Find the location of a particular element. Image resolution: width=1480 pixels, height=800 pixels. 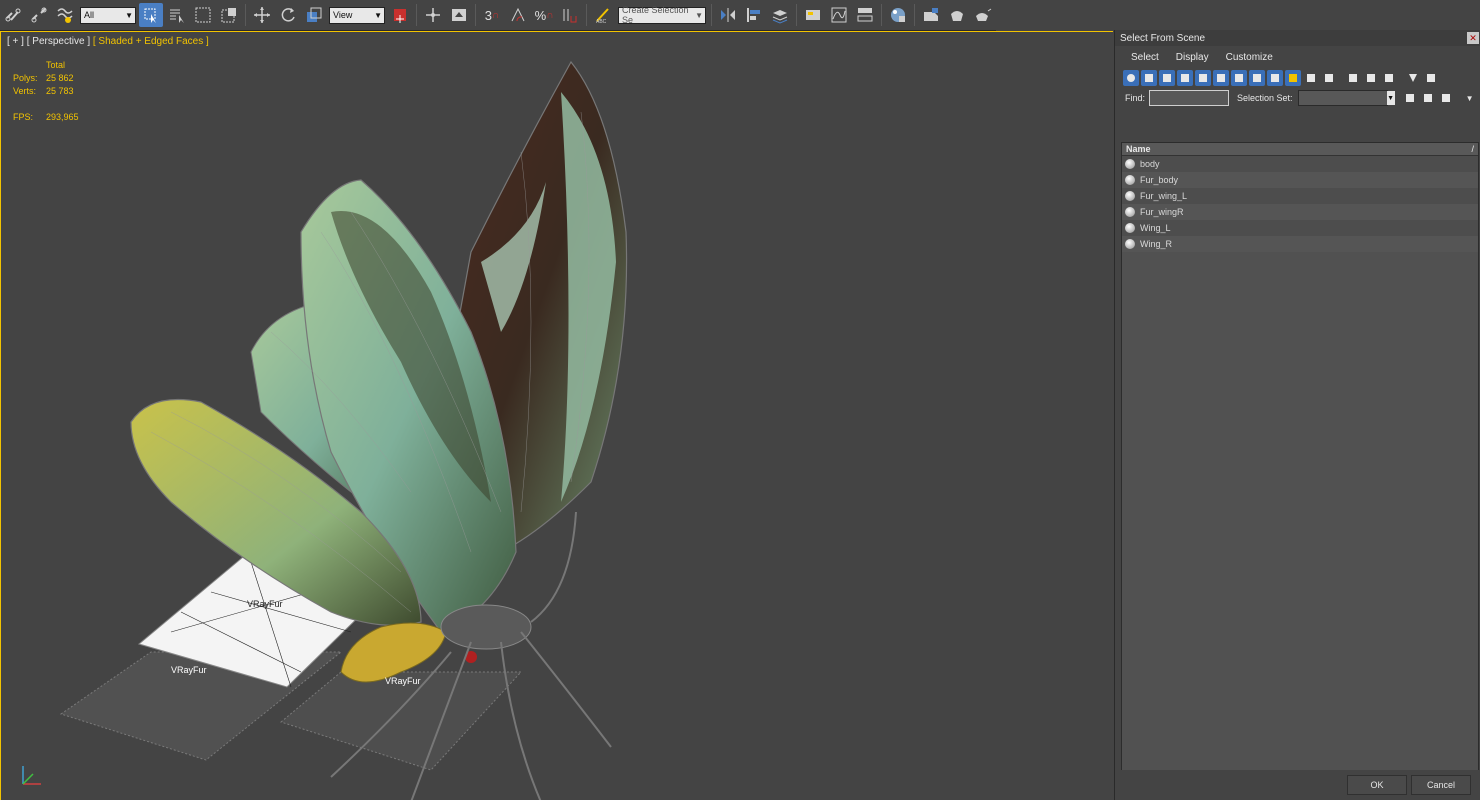

reference-coordinate-value: View is located at coordinates (343, 15).